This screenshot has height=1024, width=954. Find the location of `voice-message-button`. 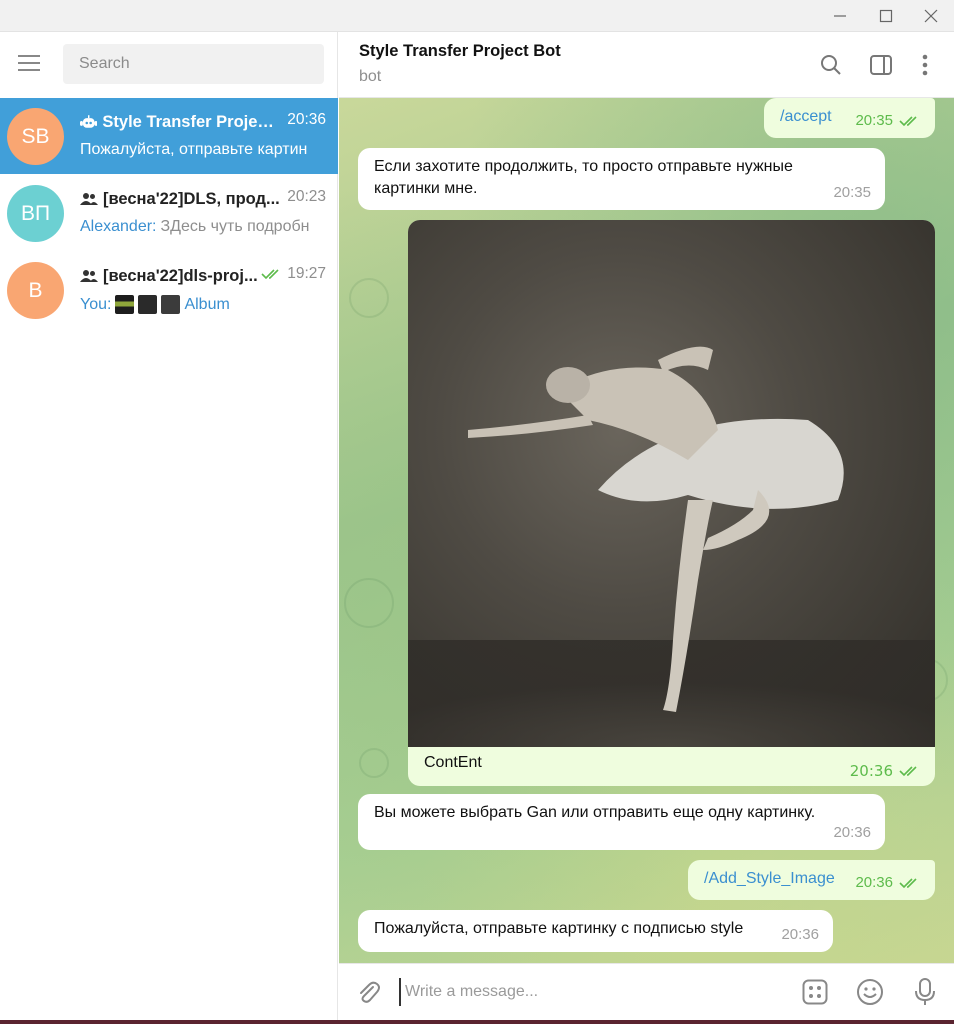

voice-message-button is located at coordinates (925, 992).